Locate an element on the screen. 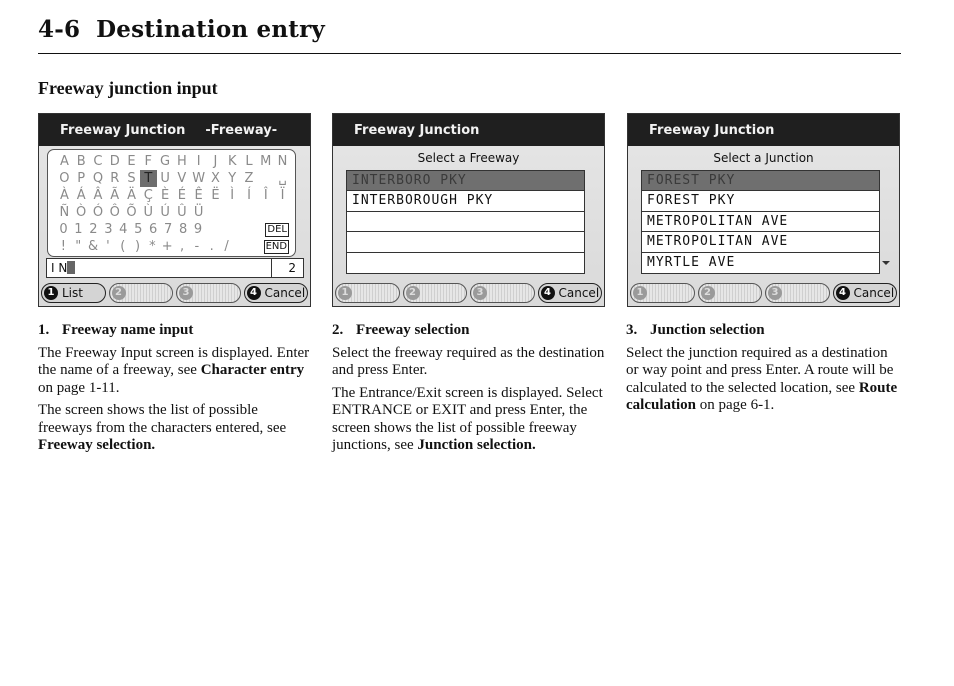  list-item: MYRTLE AVE is located at coordinates (760, 263).